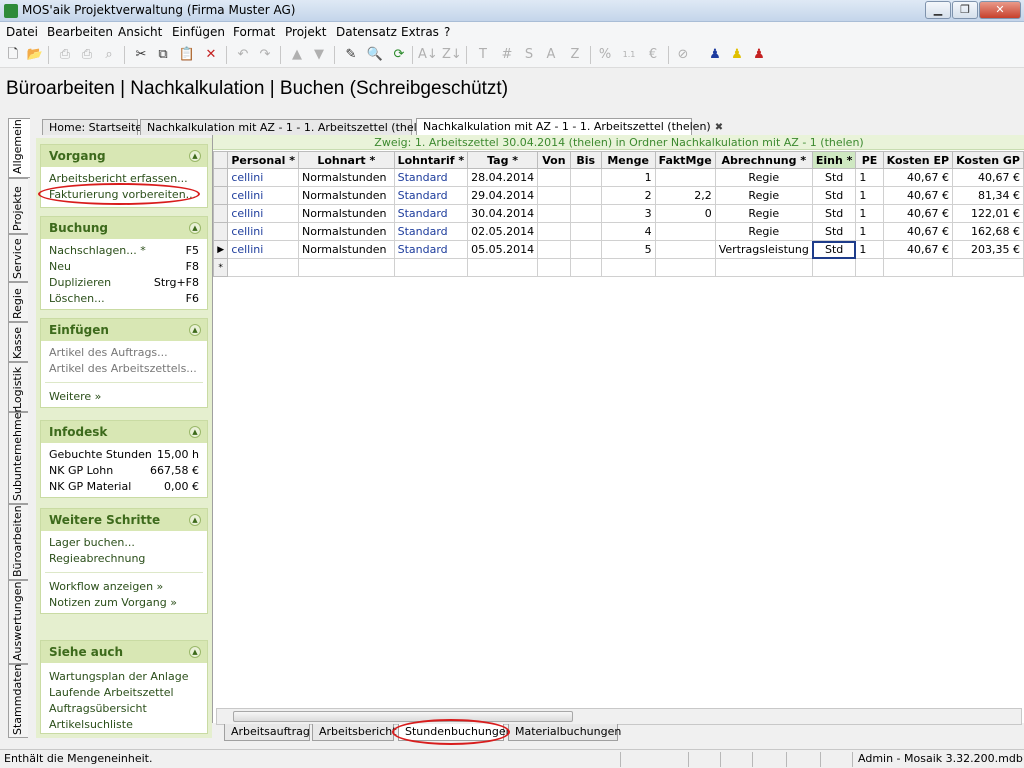 The image size is (1024, 768). Describe the element at coordinates (346, 160) in the screenshot. I see `column-header: Lohnart *` at that location.